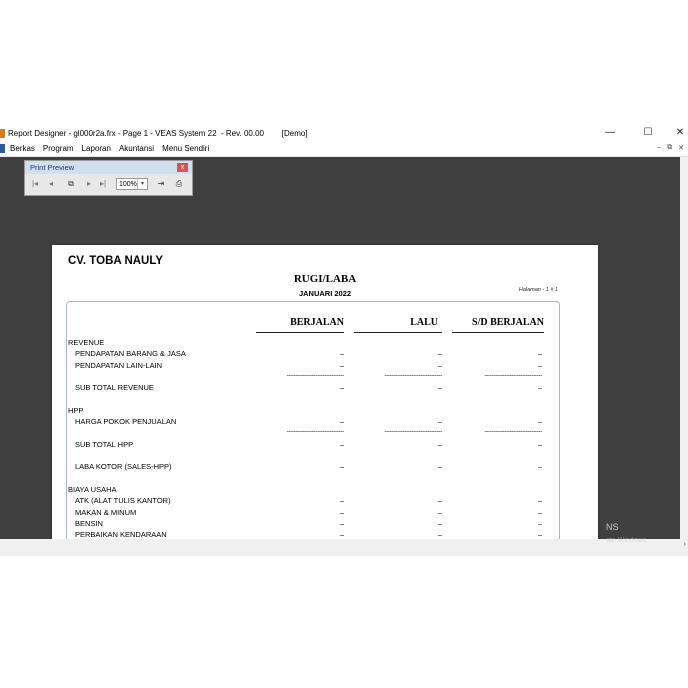 This screenshot has width=688, height=688. What do you see at coordinates (681, 148) in the screenshot?
I see `mdi-close-button: ✕` at bounding box center [681, 148].